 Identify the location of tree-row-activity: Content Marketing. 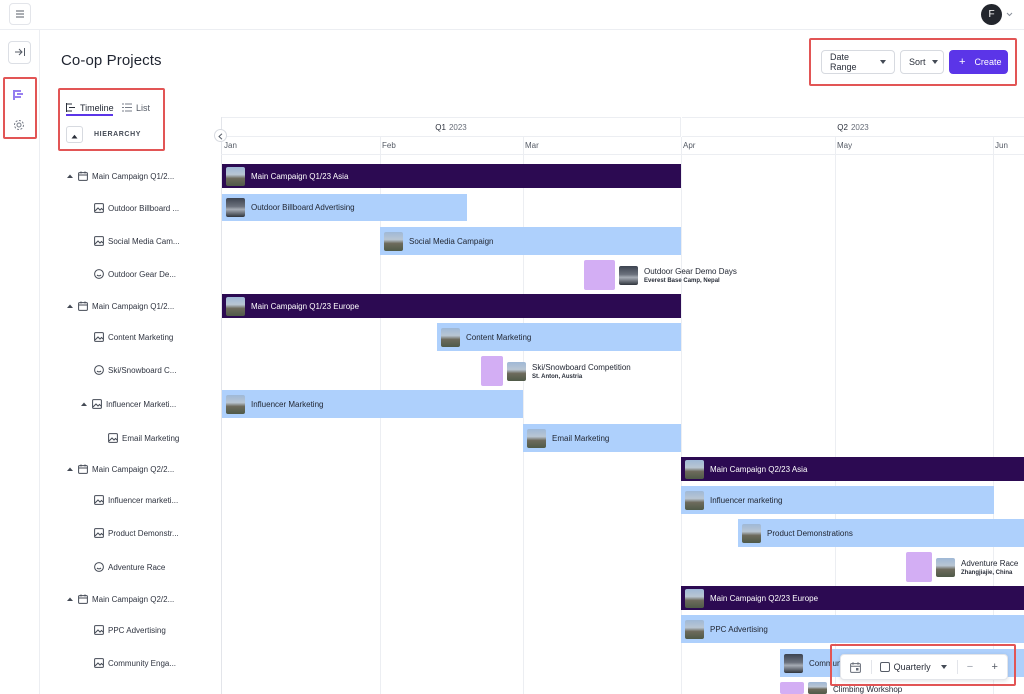
(133, 337).